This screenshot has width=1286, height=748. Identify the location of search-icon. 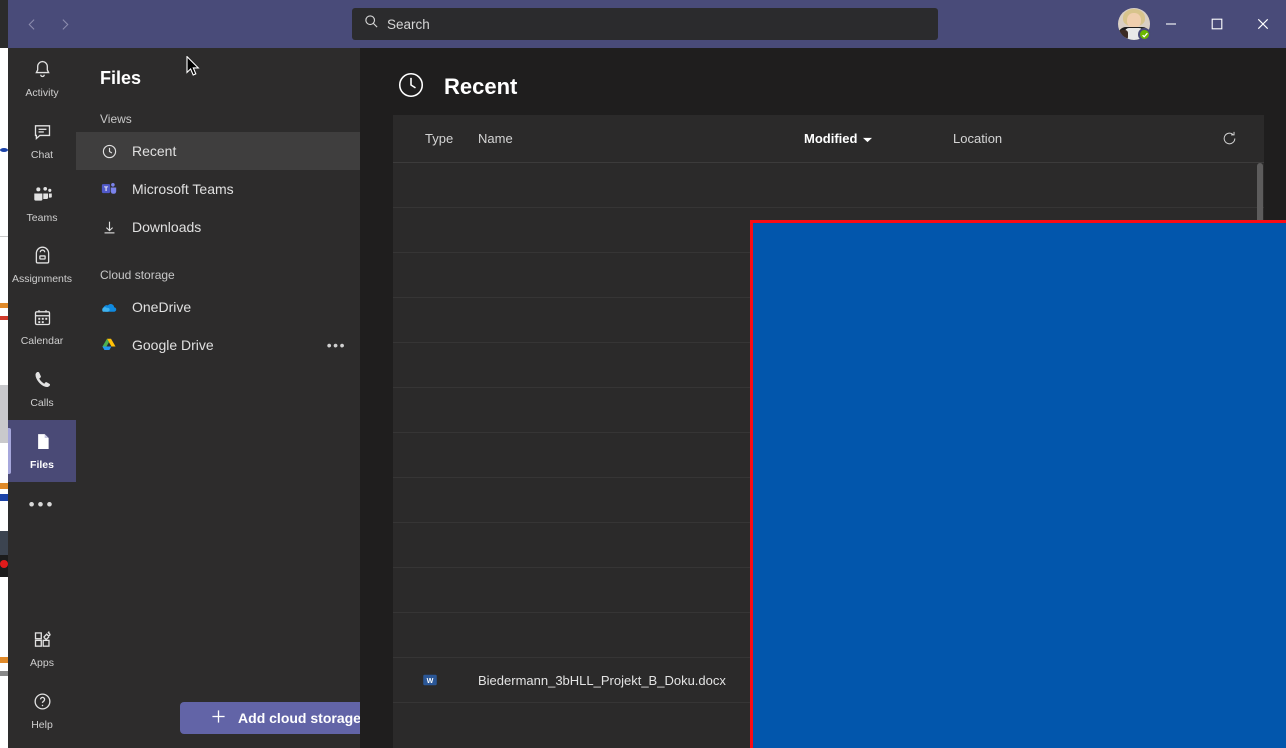
(371, 24).